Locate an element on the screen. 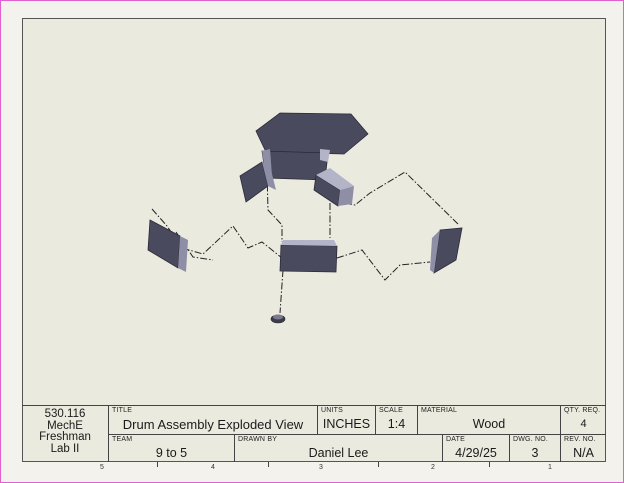 The width and height of the screenshot is (624, 483). drawn-by-cell: DRAWN BY Daniel Lee is located at coordinates (339, 448).